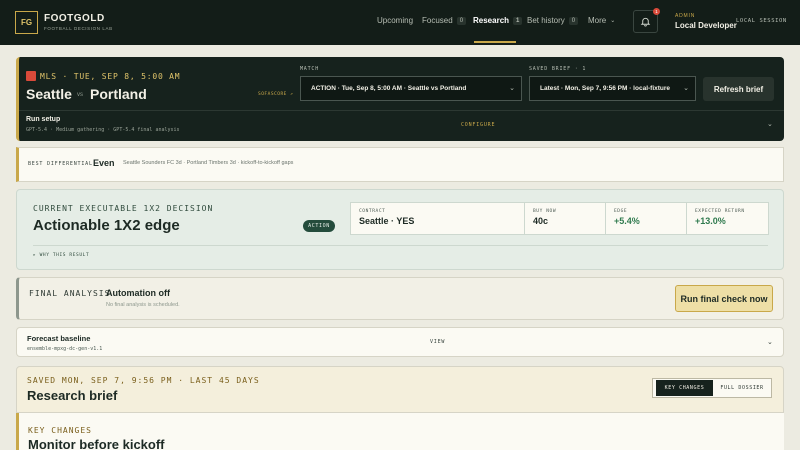 Image resolution: width=800 pixels, height=450 pixels. I want to click on logo: FG, so click(26, 22).